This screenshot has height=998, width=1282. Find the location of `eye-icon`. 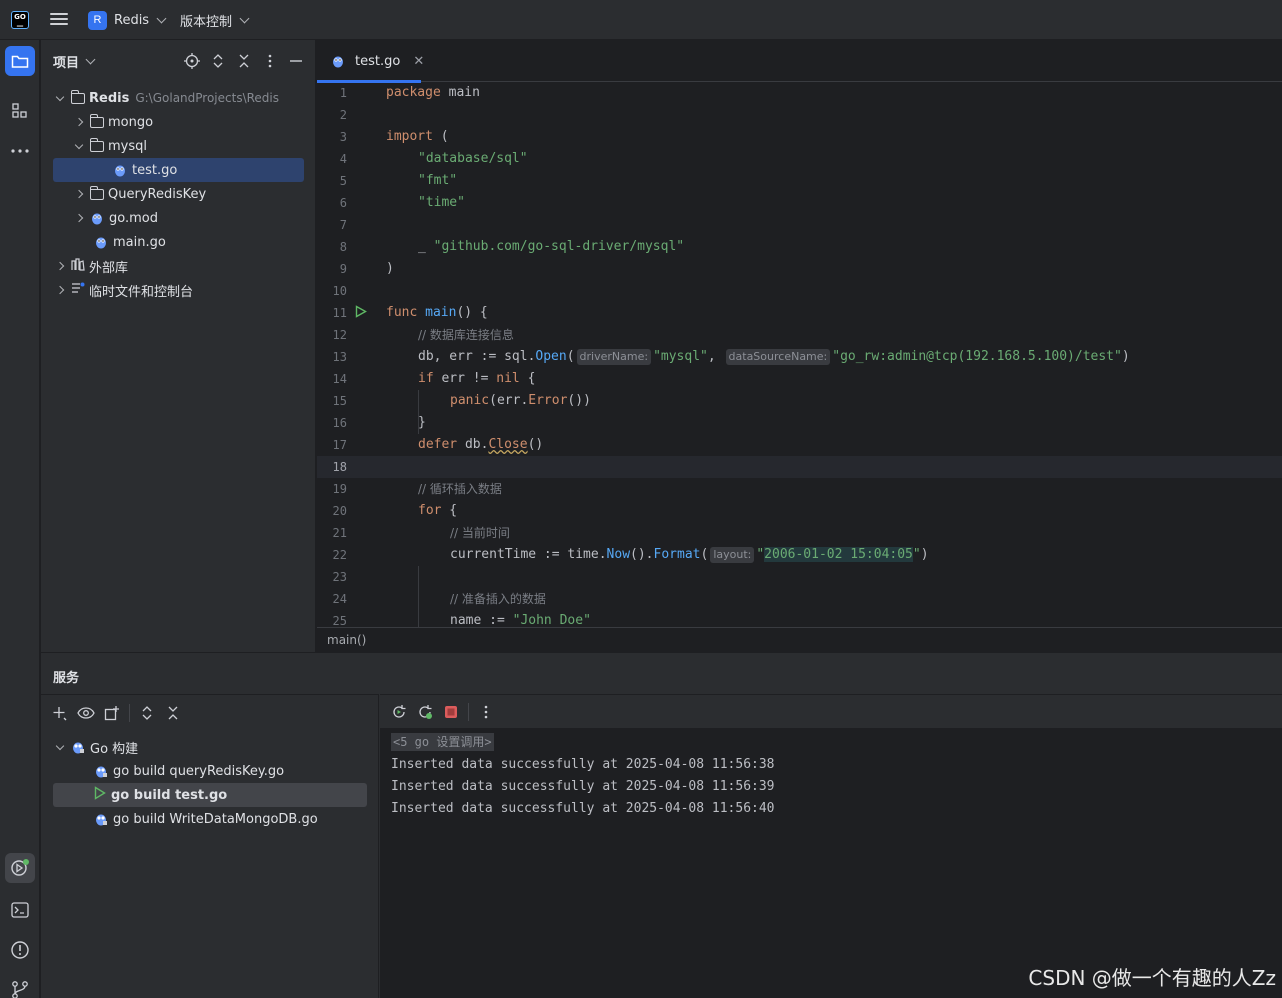

eye-icon is located at coordinates (86, 713).